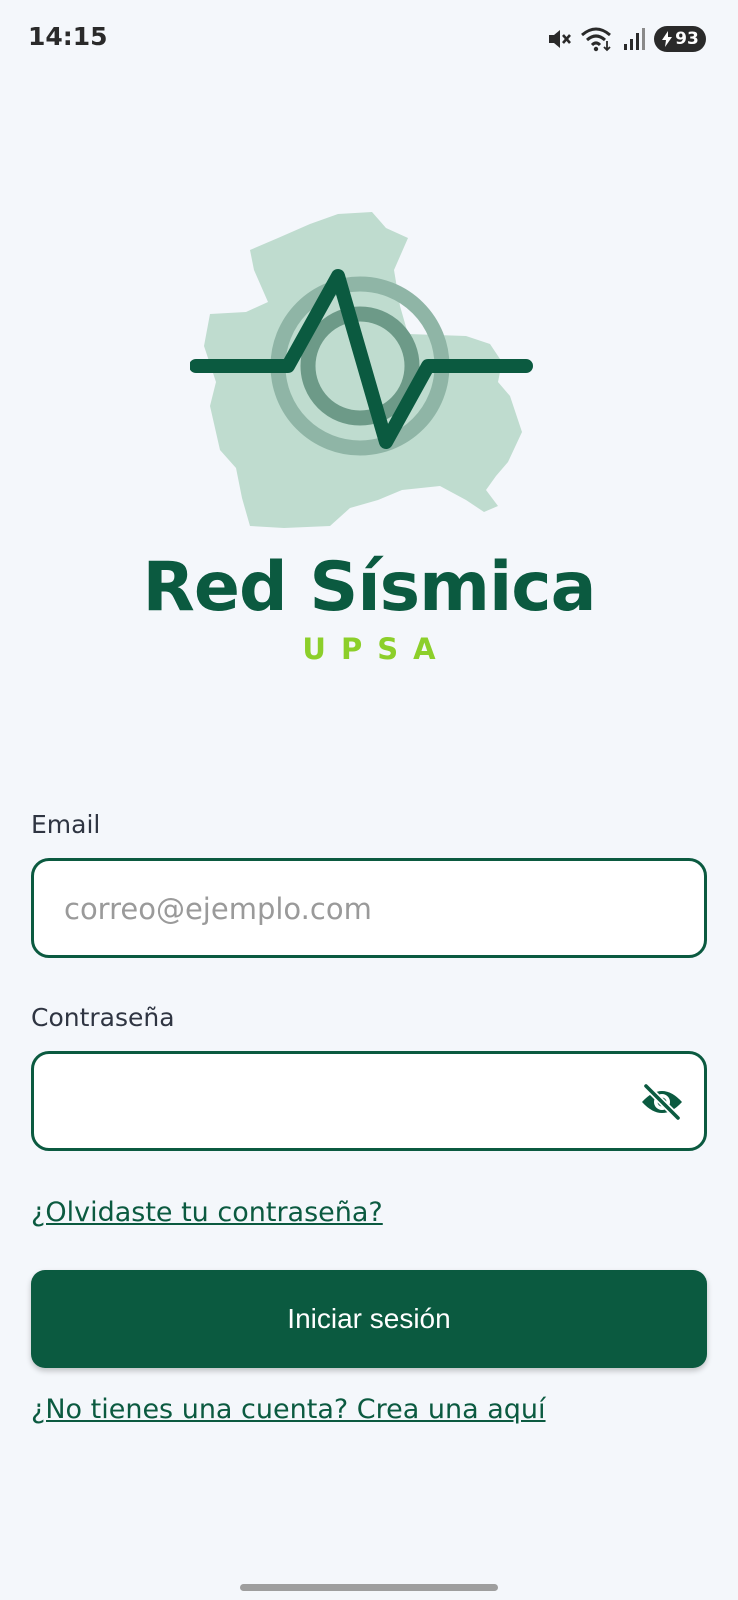 The width and height of the screenshot is (738, 1600). What do you see at coordinates (103, 1017) in the screenshot?
I see `password-label: Contraseña` at bounding box center [103, 1017].